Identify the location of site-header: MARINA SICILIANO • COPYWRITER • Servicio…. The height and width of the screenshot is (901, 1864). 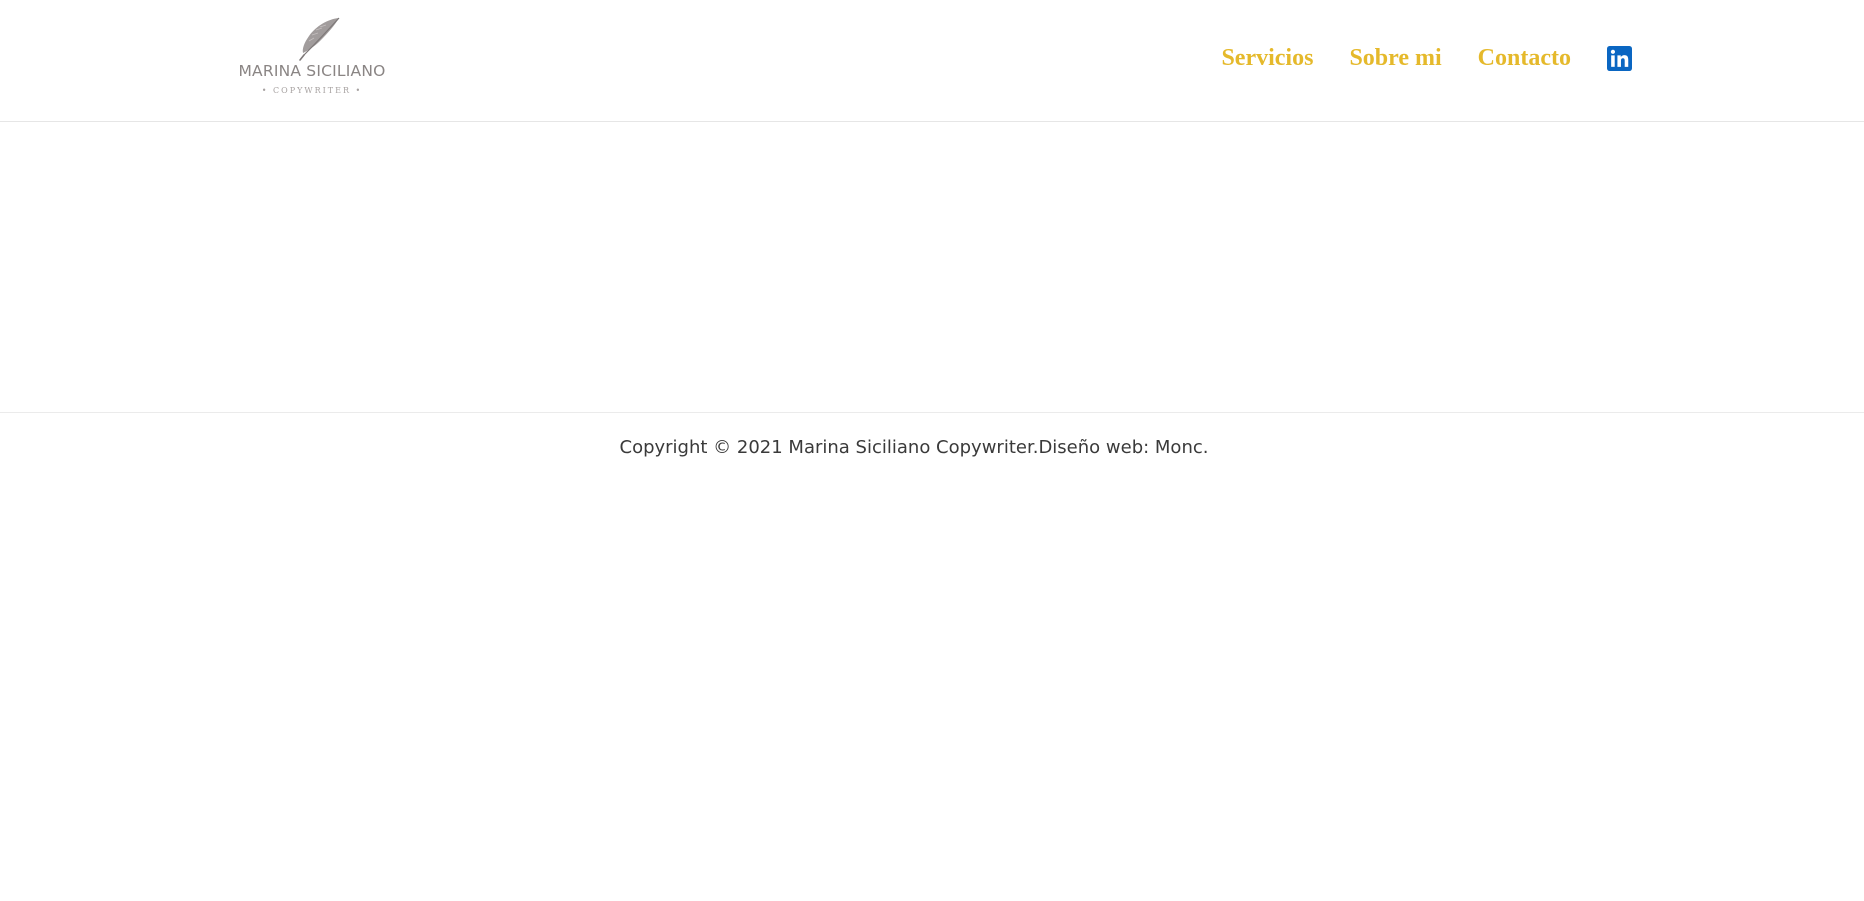
(932, 61).